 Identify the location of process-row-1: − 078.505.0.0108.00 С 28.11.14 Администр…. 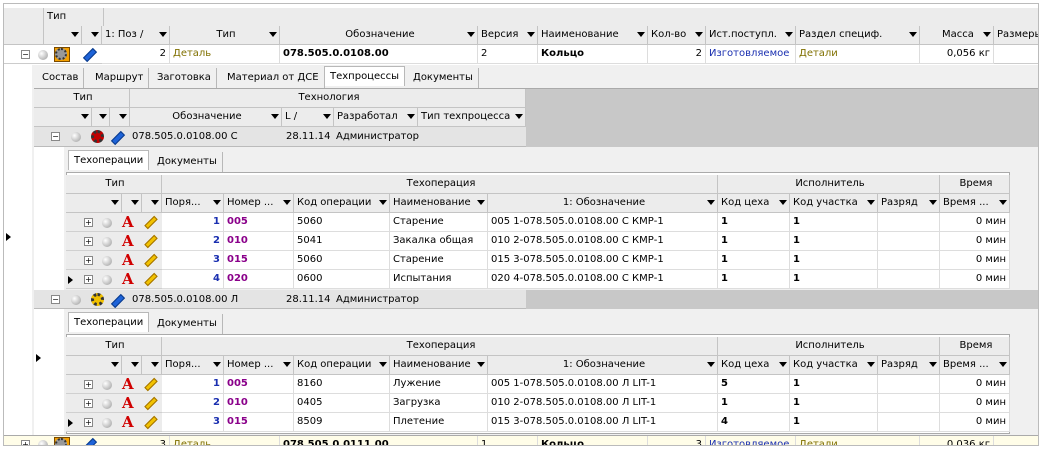
(280, 137).